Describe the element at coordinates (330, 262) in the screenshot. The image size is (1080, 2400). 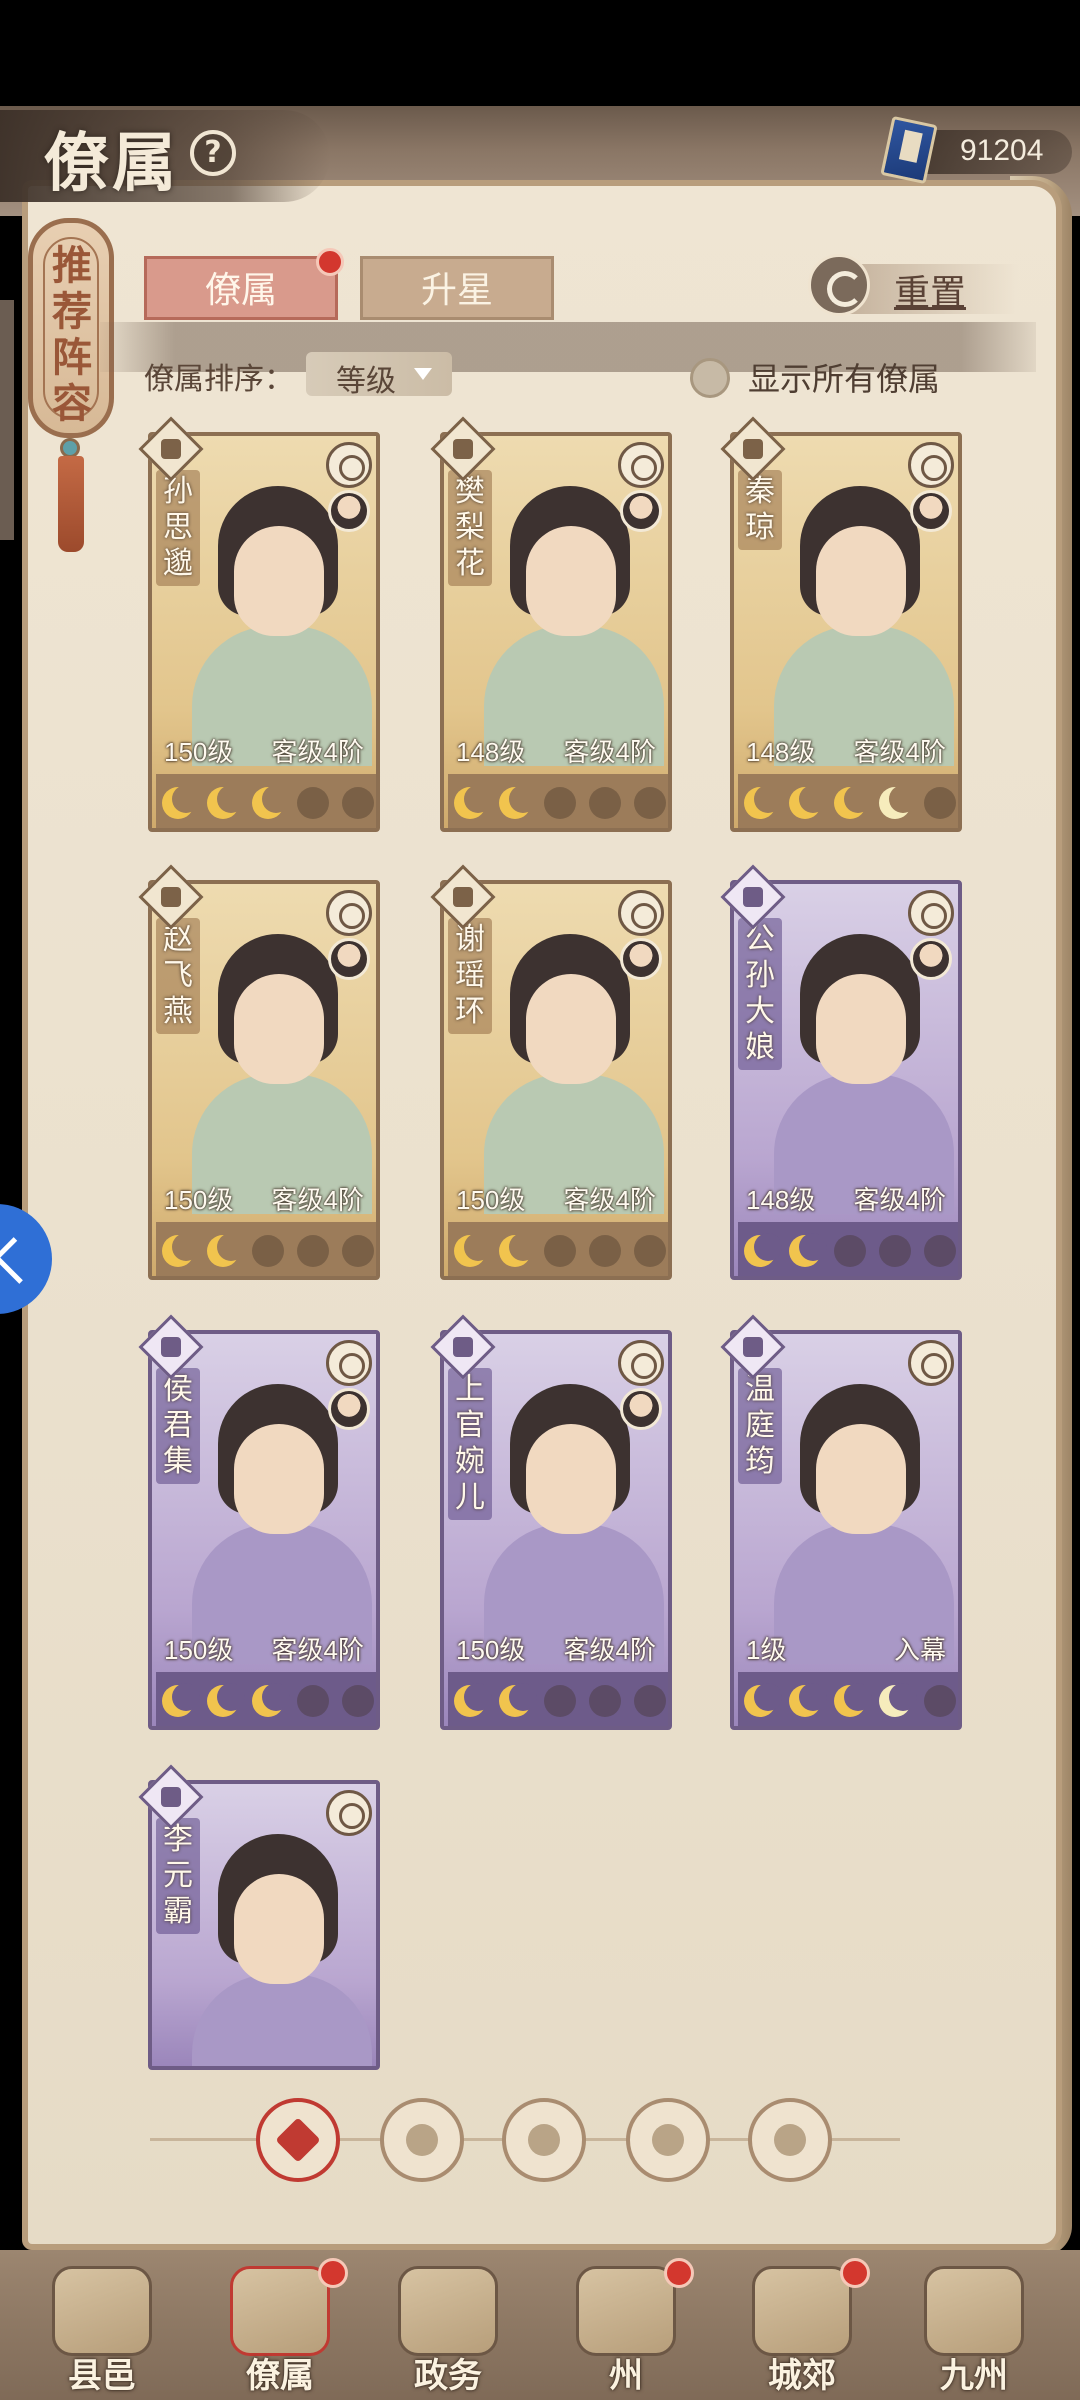
I see `tab-notification-dot` at that location.